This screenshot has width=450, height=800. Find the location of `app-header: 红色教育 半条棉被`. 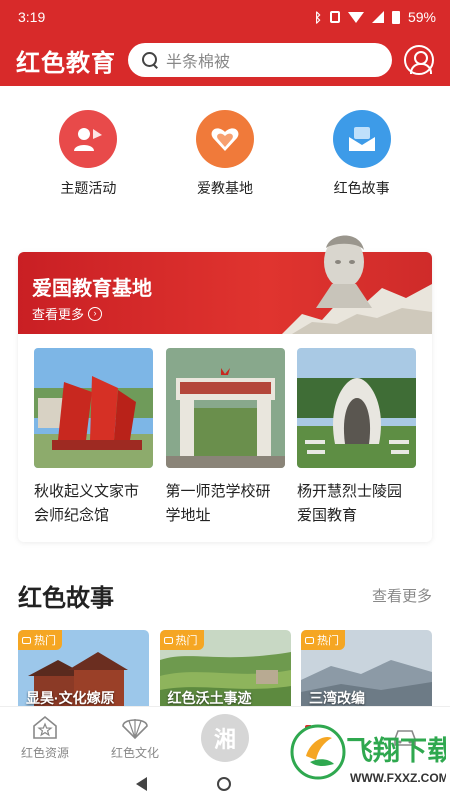

app-header: 红色教育 半条棉被 is located at coordinates (225, 60).